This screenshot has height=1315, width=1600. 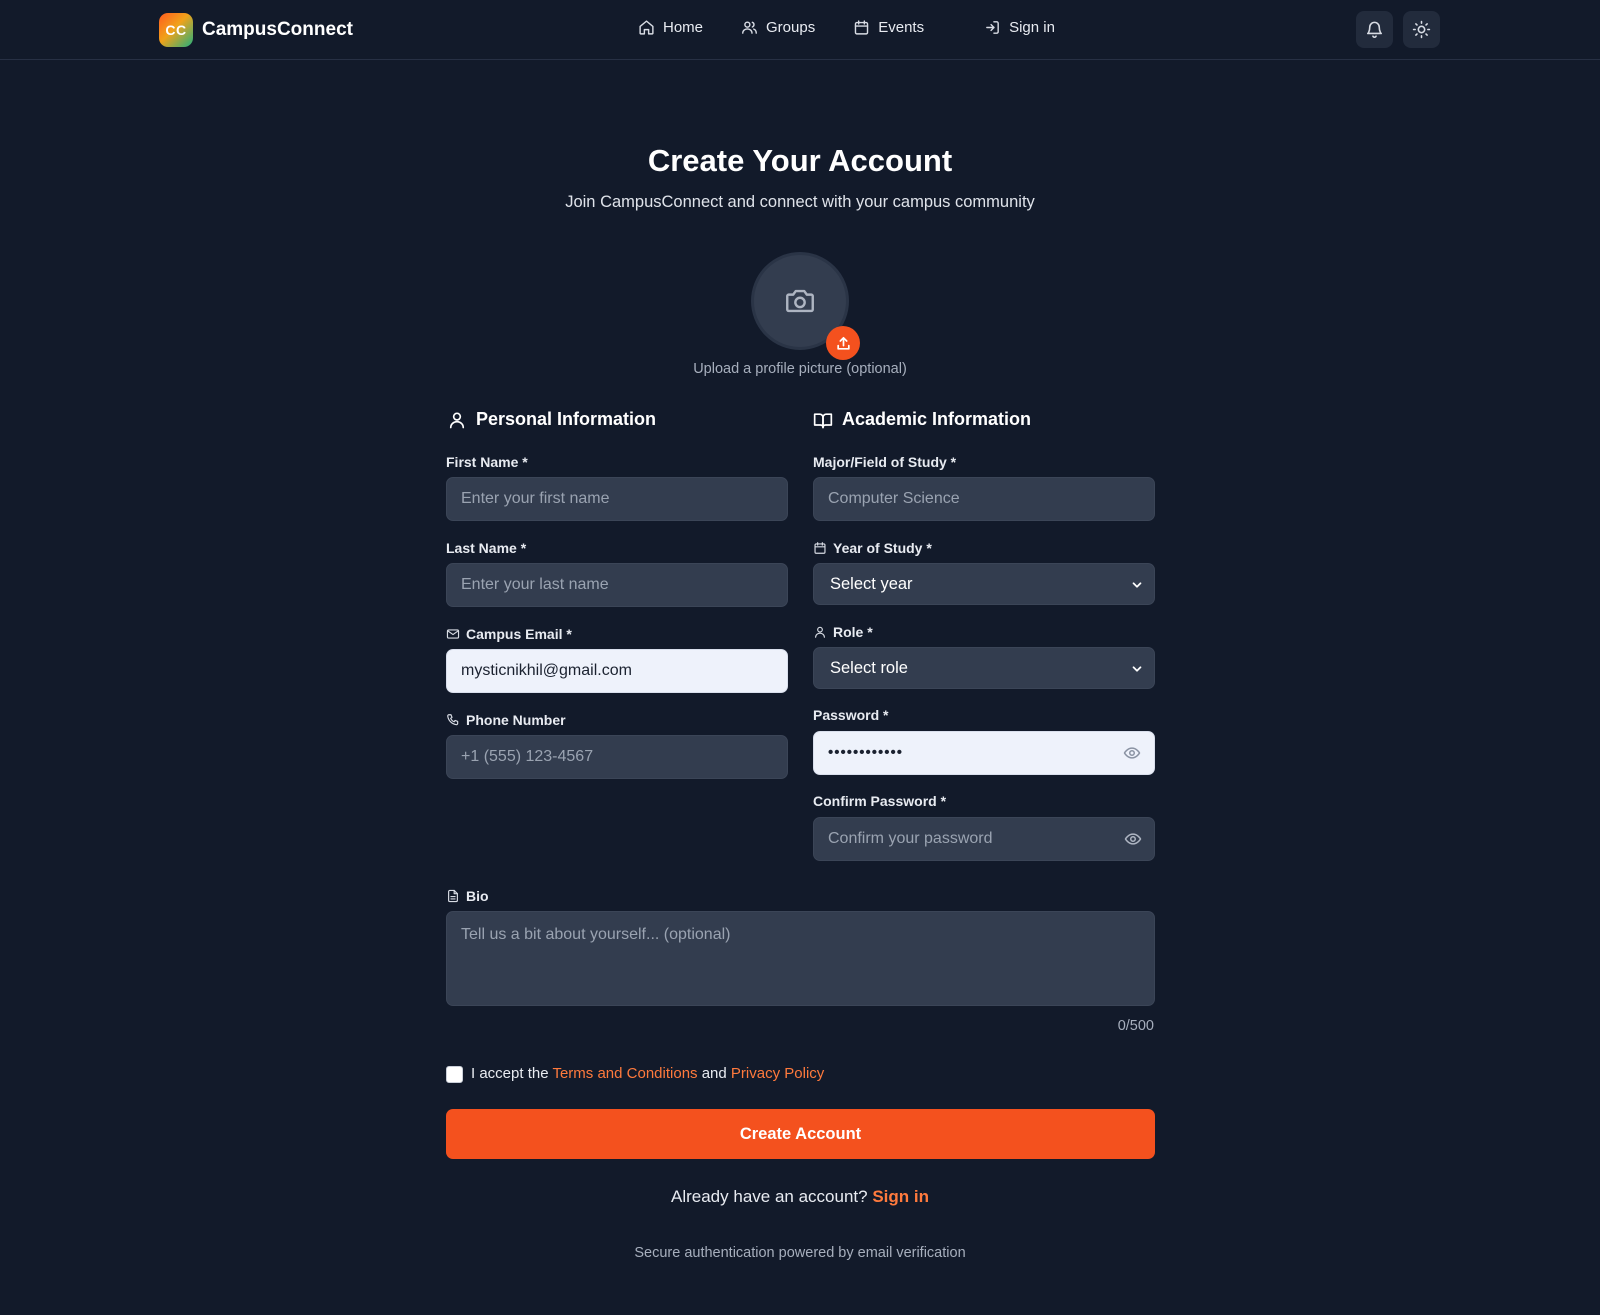 I want to click on role-select: Select role, so click(x=984, y=668).